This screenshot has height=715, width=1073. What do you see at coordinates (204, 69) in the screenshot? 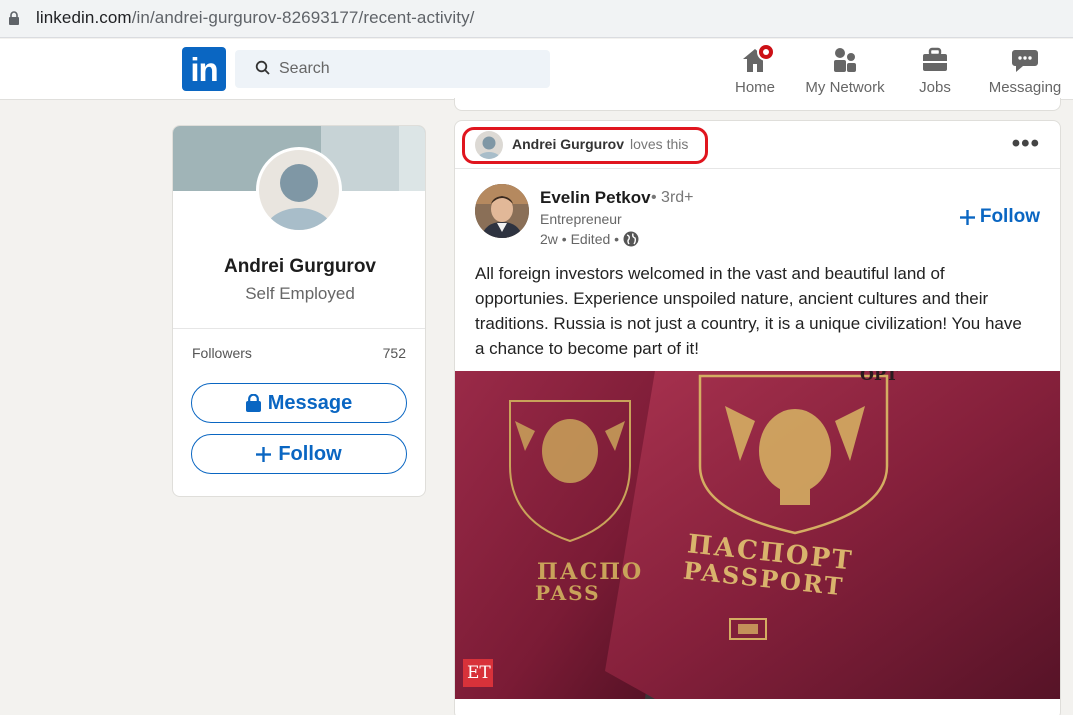
I see `linkedin-logo: in` at bounding box center [204, 69].